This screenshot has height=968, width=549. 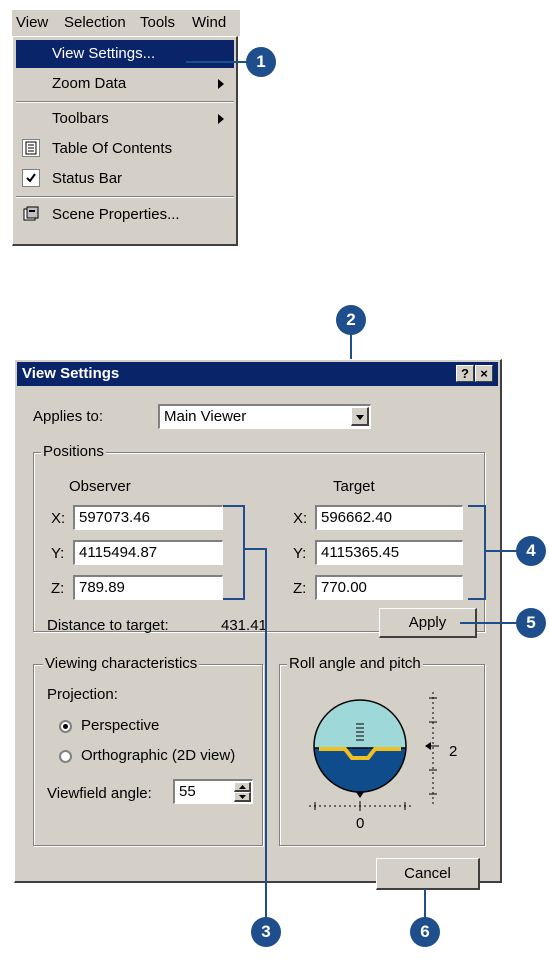 What do you see at coordinates (99, 793) in the screenshot?
I see `viewfield-angle-label: Viewfield angle:` at bounding box center [99, 793].